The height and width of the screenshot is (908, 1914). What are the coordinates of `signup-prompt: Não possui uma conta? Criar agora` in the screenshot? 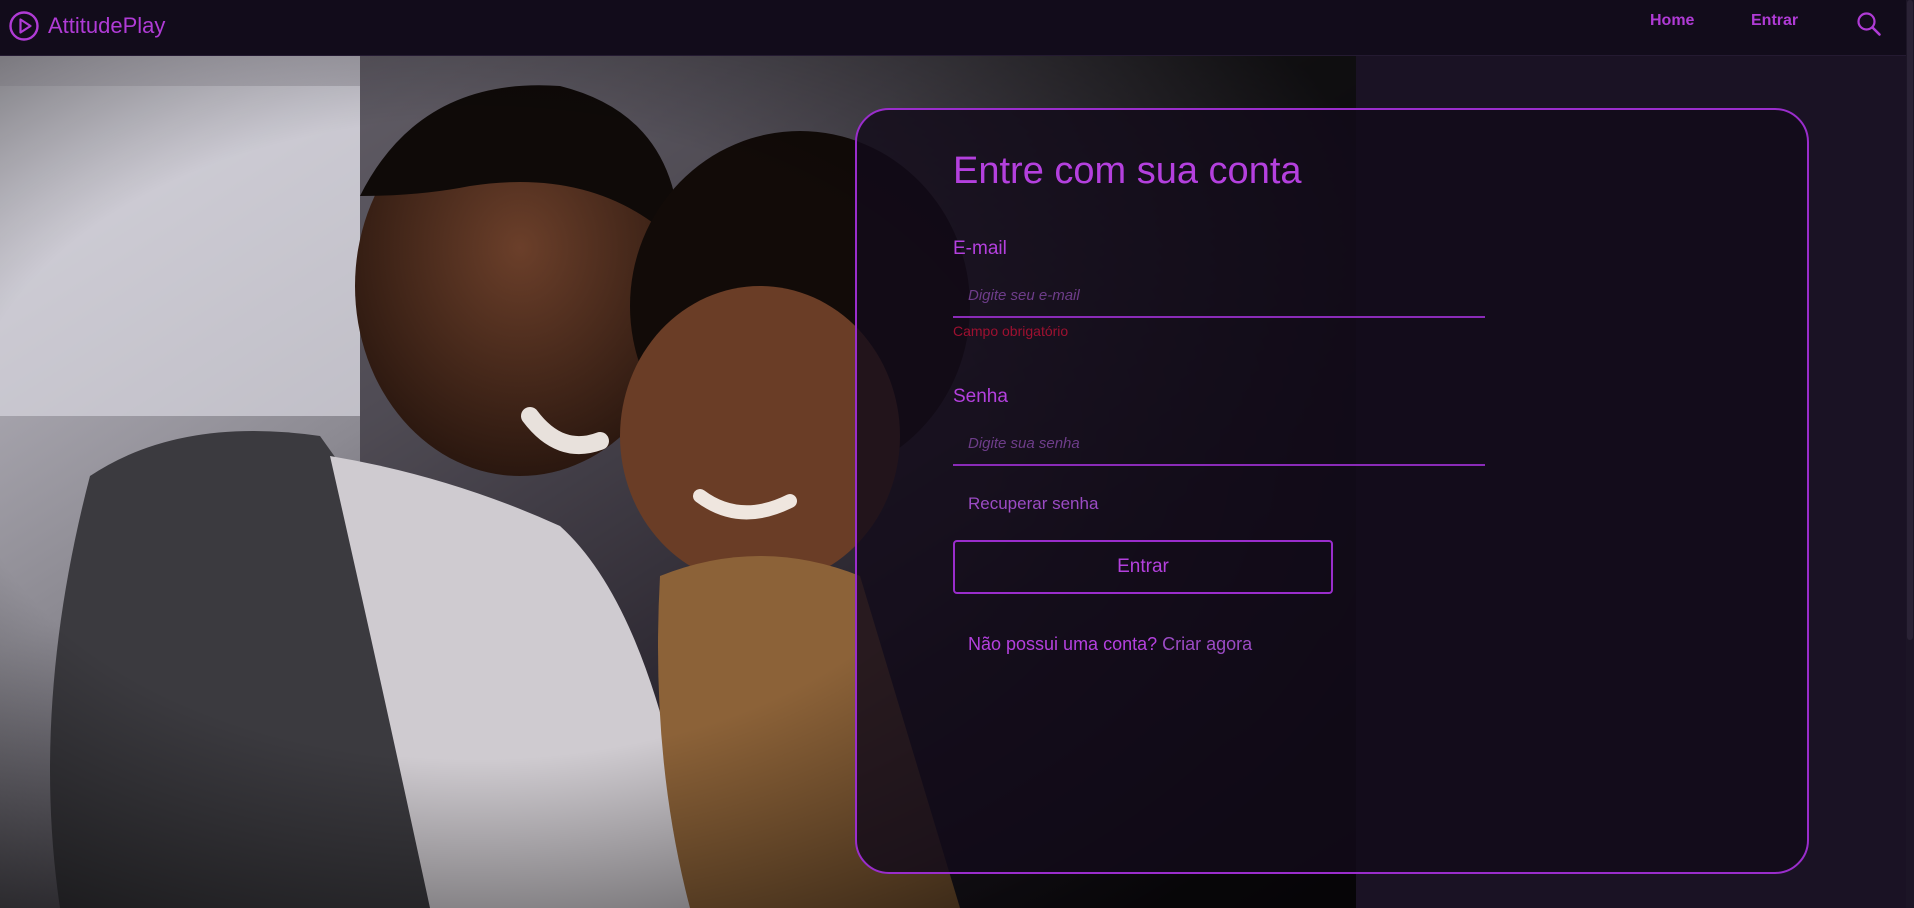 It's located at (1110, 644).